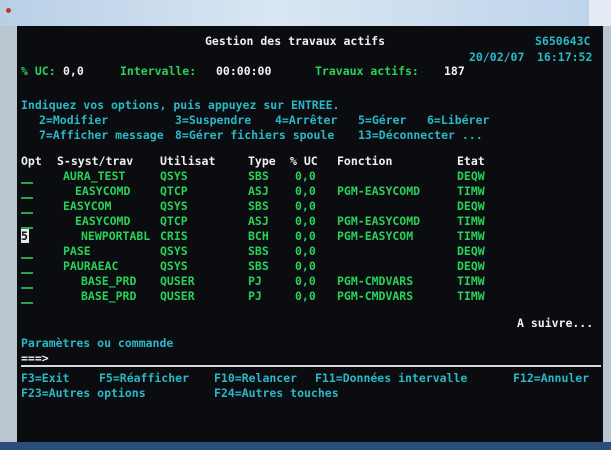 The height and width of the screenshot is (450, 611). What do you see at coordinates (91, 266) in the screenshot?
I see `row-subsystem: PAURAEAC` at bounding box center [91, 266].